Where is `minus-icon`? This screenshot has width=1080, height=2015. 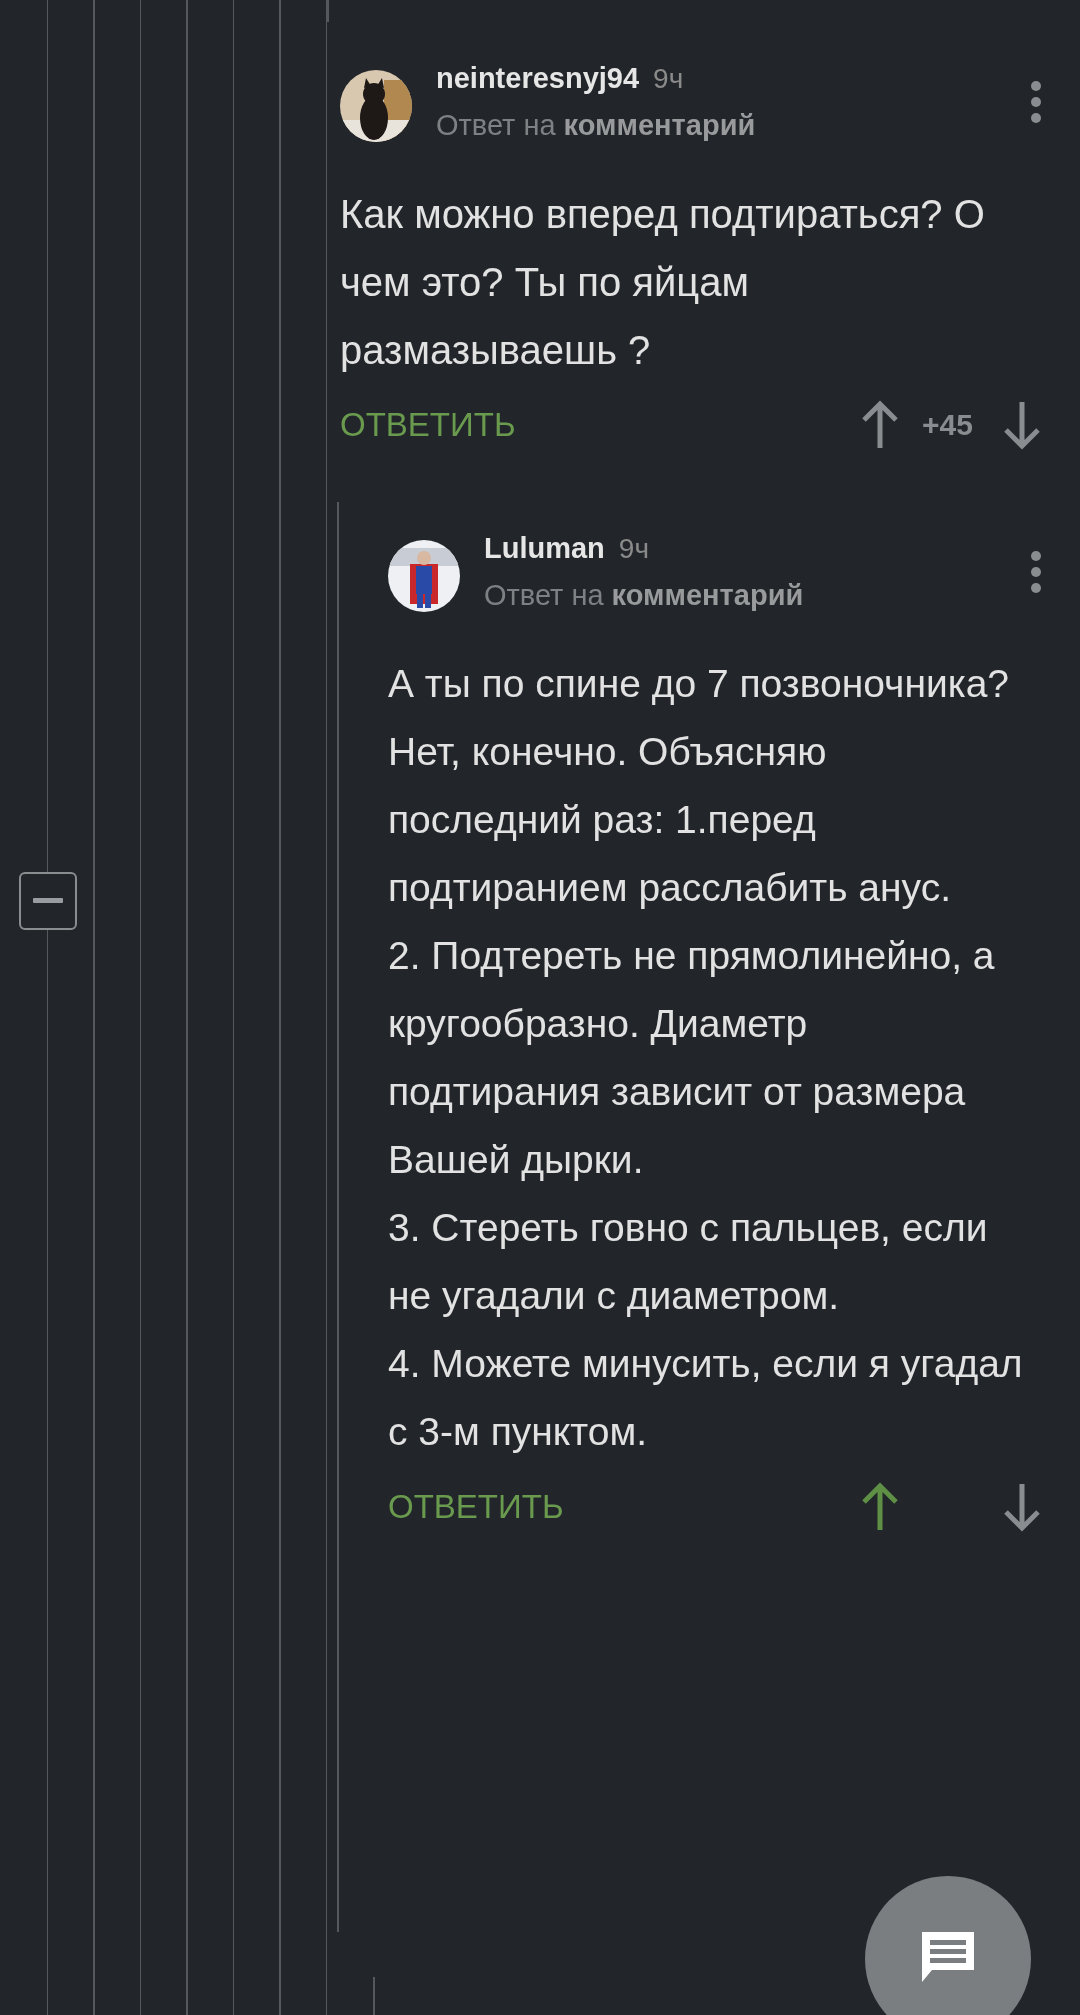 minus-icon is located at coordinates (48, 901).